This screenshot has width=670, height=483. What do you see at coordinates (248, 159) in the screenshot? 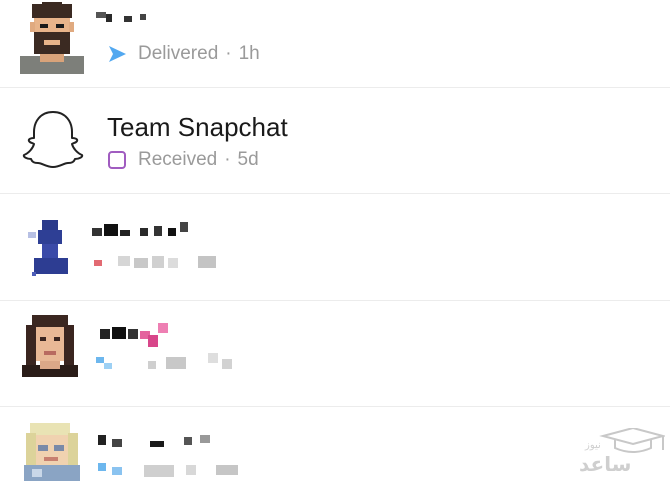
I see `chat-time: 5d` at bounding box center [248, 159].